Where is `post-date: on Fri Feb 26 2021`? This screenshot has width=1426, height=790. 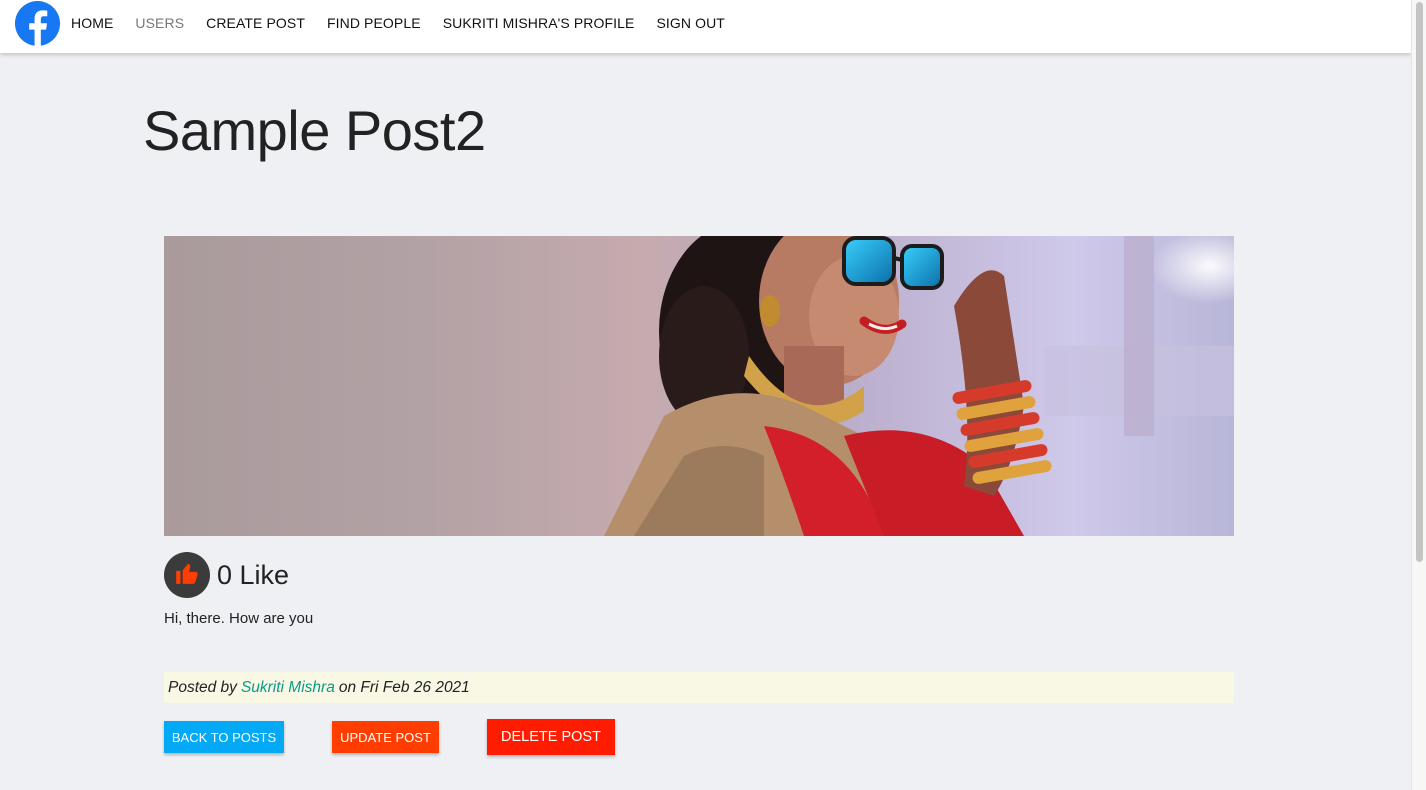
post-date: on Fri Feb 26 2021 is located at coordinates (404, 687).